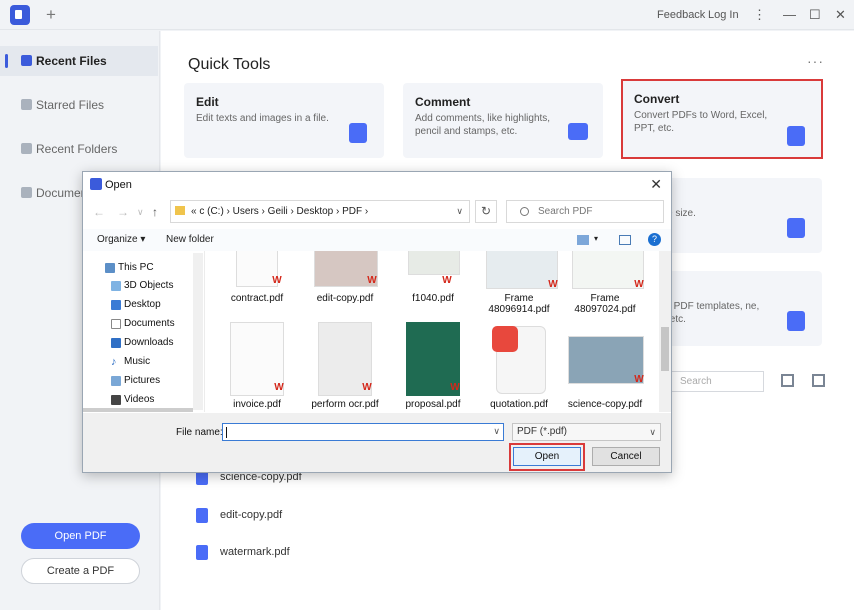 The width and height of the screenshot is (854, 610). What do you see at coordinates (358, 133) in the screenshot?
I see `edit-icon` at bounding box center [358, 133].